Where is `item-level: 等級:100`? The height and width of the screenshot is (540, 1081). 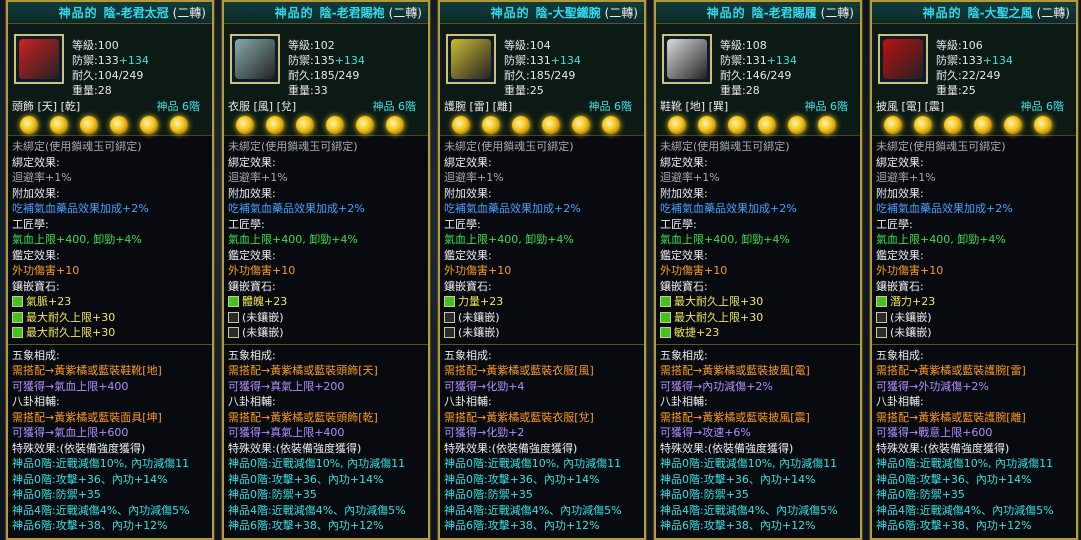
item-level: 等級:100 is located at coordinates (95, 45).